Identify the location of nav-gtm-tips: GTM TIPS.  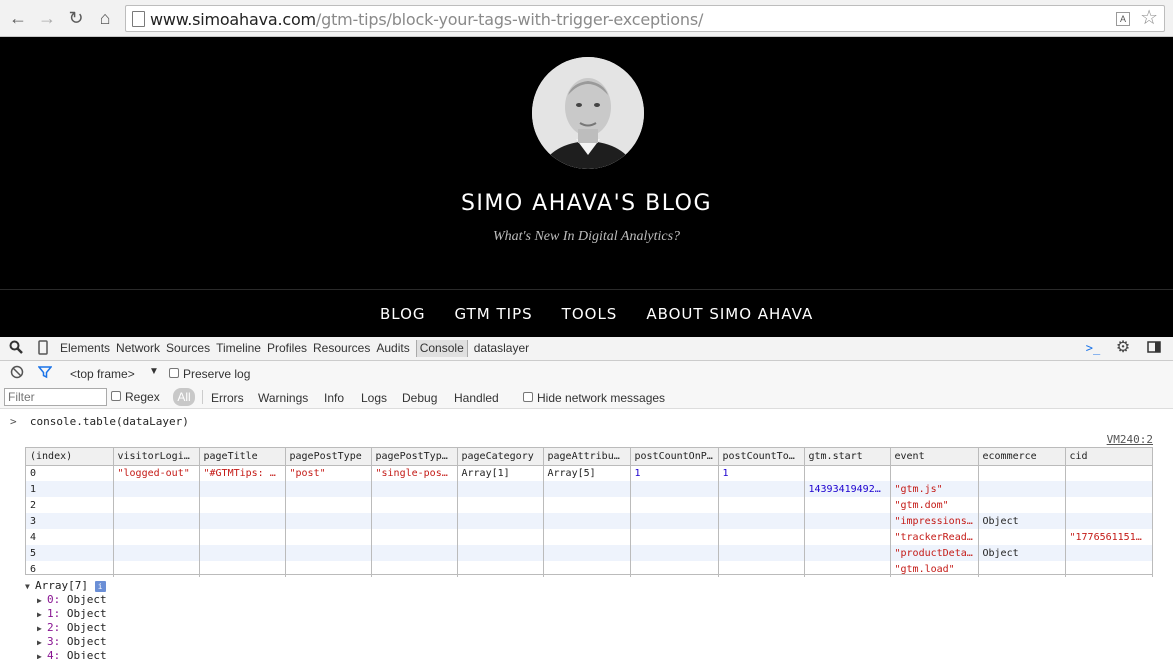
(494, 314).